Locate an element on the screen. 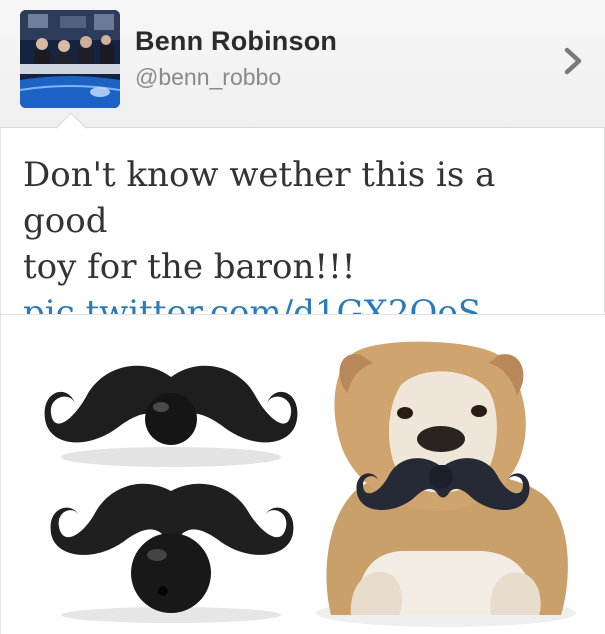 This screenshot has height=634, width=605. author-avatar is located at coordinates (70, 59).